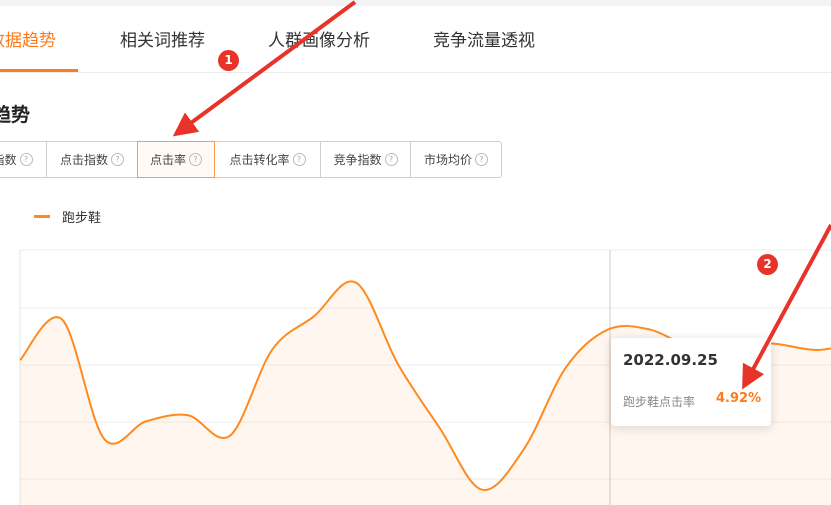  I want to click on chart-legend: 跑步鞋, so click(67, 216).